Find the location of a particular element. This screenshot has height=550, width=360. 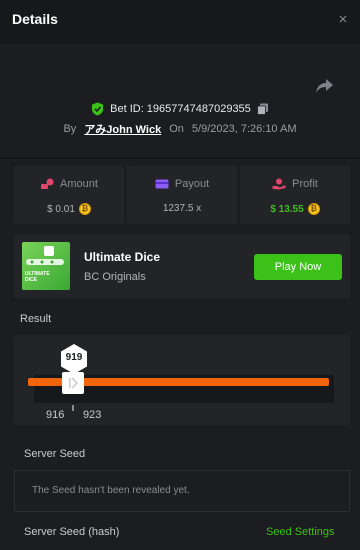

stat-amount-label: Amount is located at coordinates (79, 184).